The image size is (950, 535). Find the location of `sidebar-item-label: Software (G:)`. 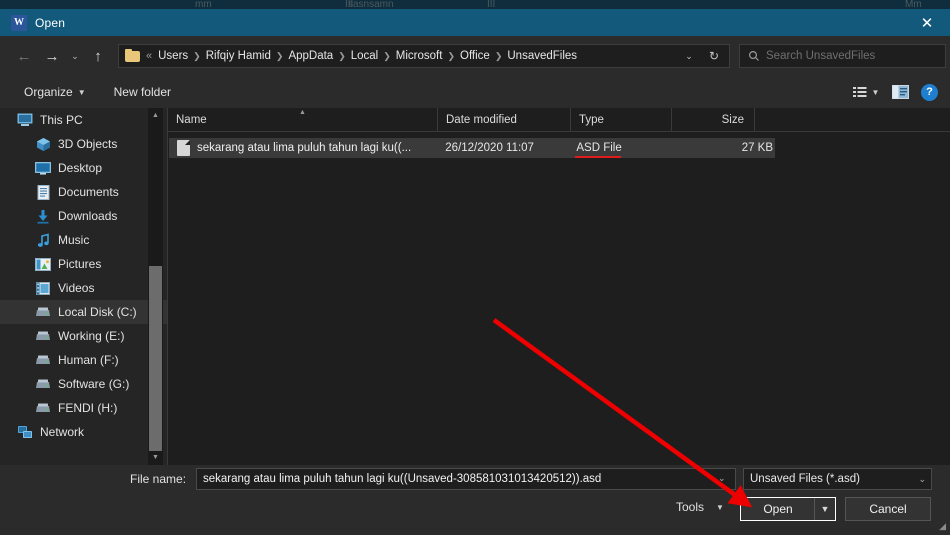

sidebar-item-label: Software (G:) is located at coordinates (94, 384).